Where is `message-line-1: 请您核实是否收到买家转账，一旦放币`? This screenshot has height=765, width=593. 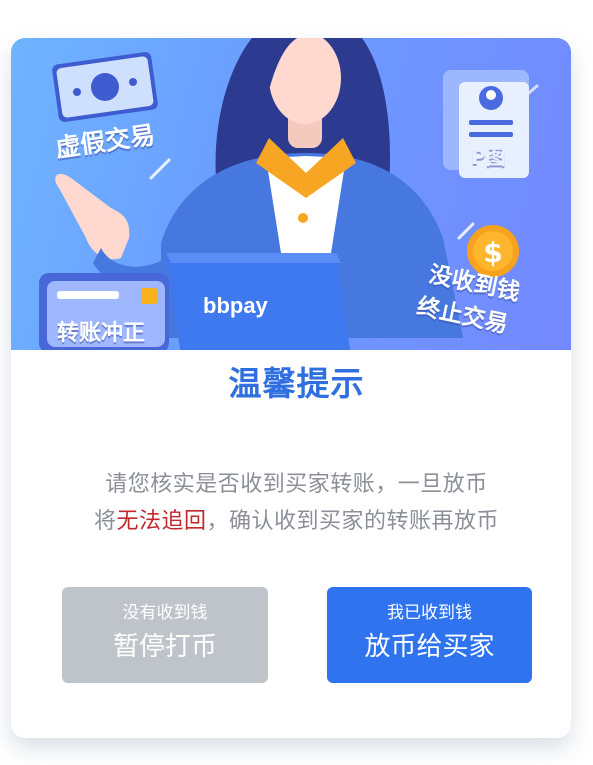 message-line-1: 请您核实是否收到买家转账，一旦放币 is located at coordinates (296, 484).